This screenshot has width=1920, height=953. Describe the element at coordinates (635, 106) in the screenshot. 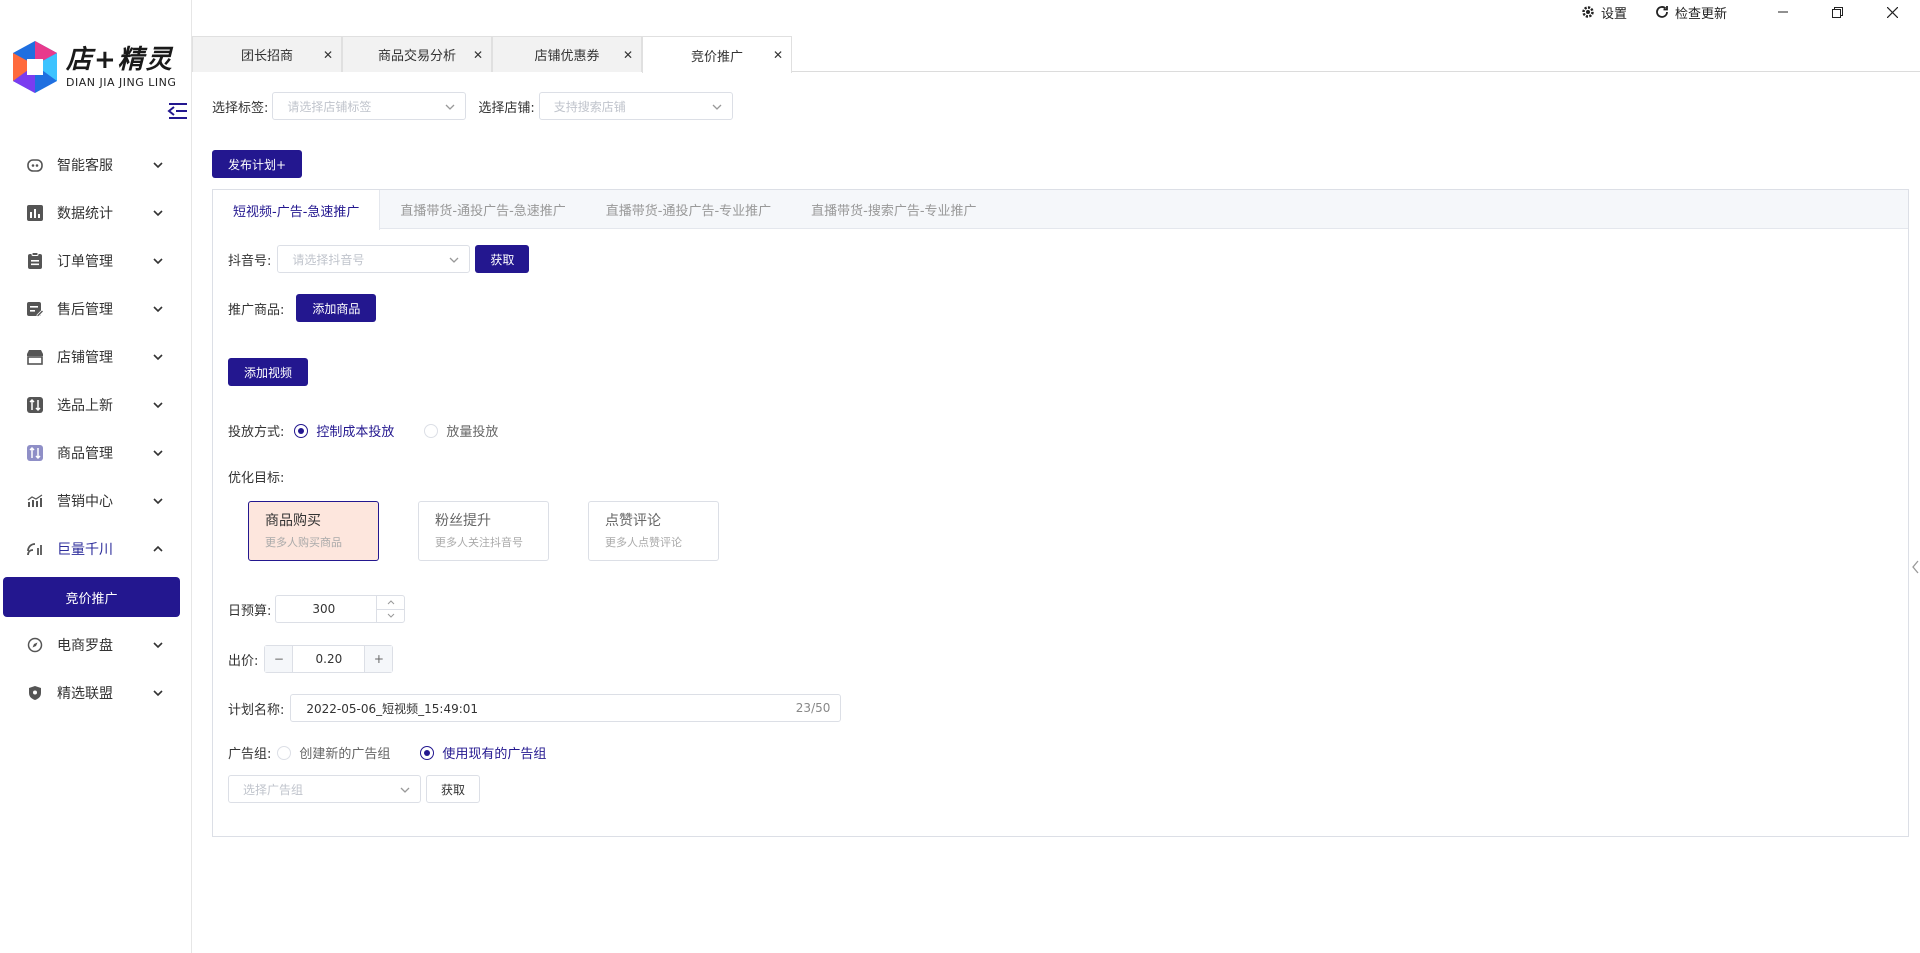

I see `shop-select: 支持搜索店铺` at that location.